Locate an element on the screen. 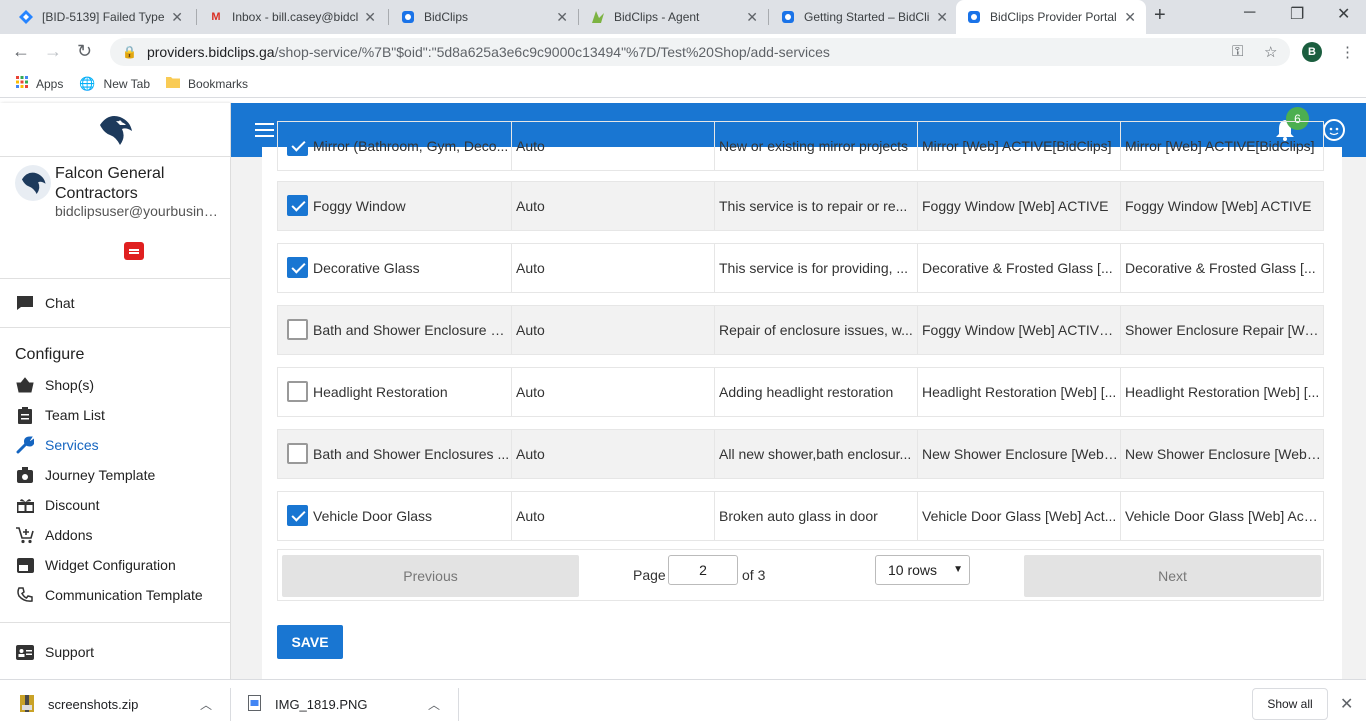  user-account-icon is located at coordinates (1334, 130).